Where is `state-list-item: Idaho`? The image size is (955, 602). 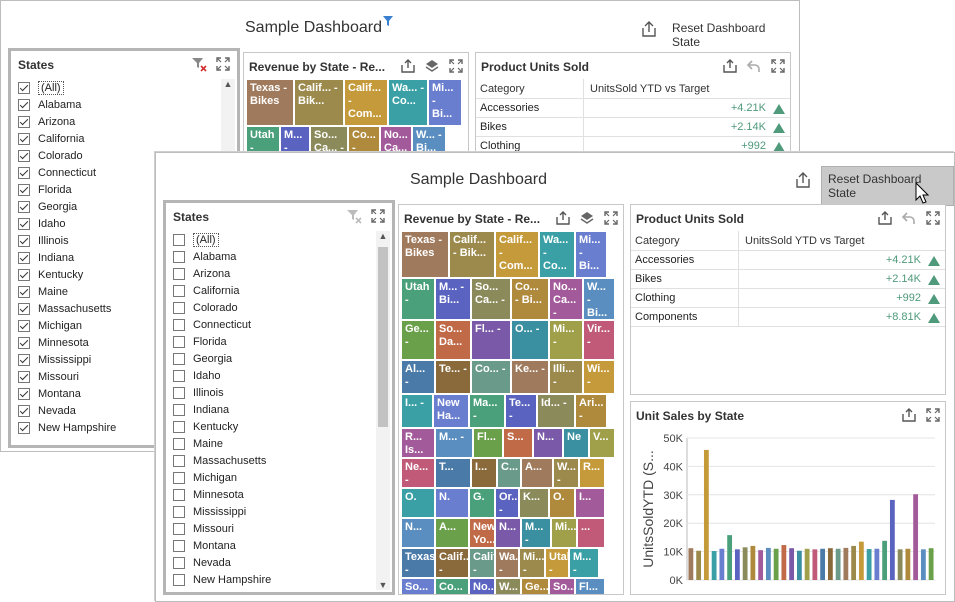
state-list-item: Idaho is located at coordinates (272, 375).